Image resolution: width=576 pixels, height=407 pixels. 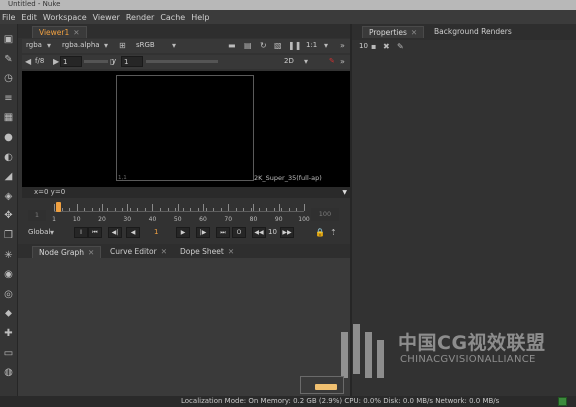 What do you see at coordinates (96, 61) in the screenshot?
I see `gain-slider` at bounding box center [96, 61].